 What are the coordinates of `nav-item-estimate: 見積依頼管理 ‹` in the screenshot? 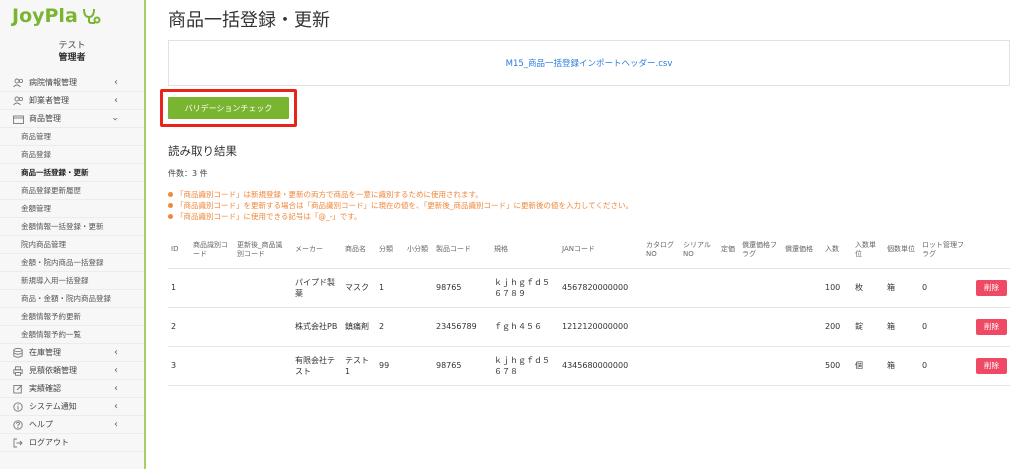 It's located at (72, 371).